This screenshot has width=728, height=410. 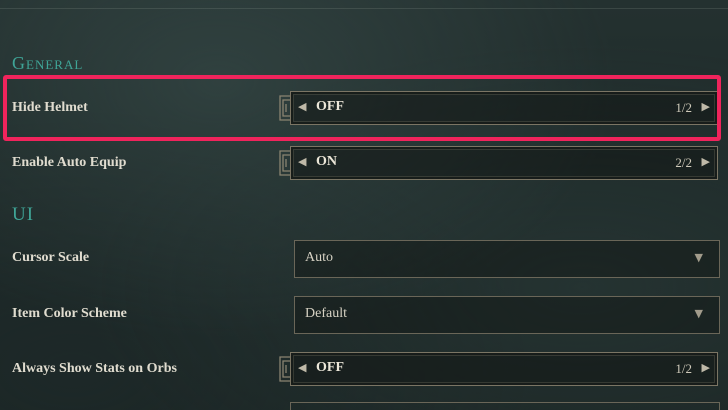 I want to click on cursor-scale-label: Cursor Scale, so click(x=51, y=257).